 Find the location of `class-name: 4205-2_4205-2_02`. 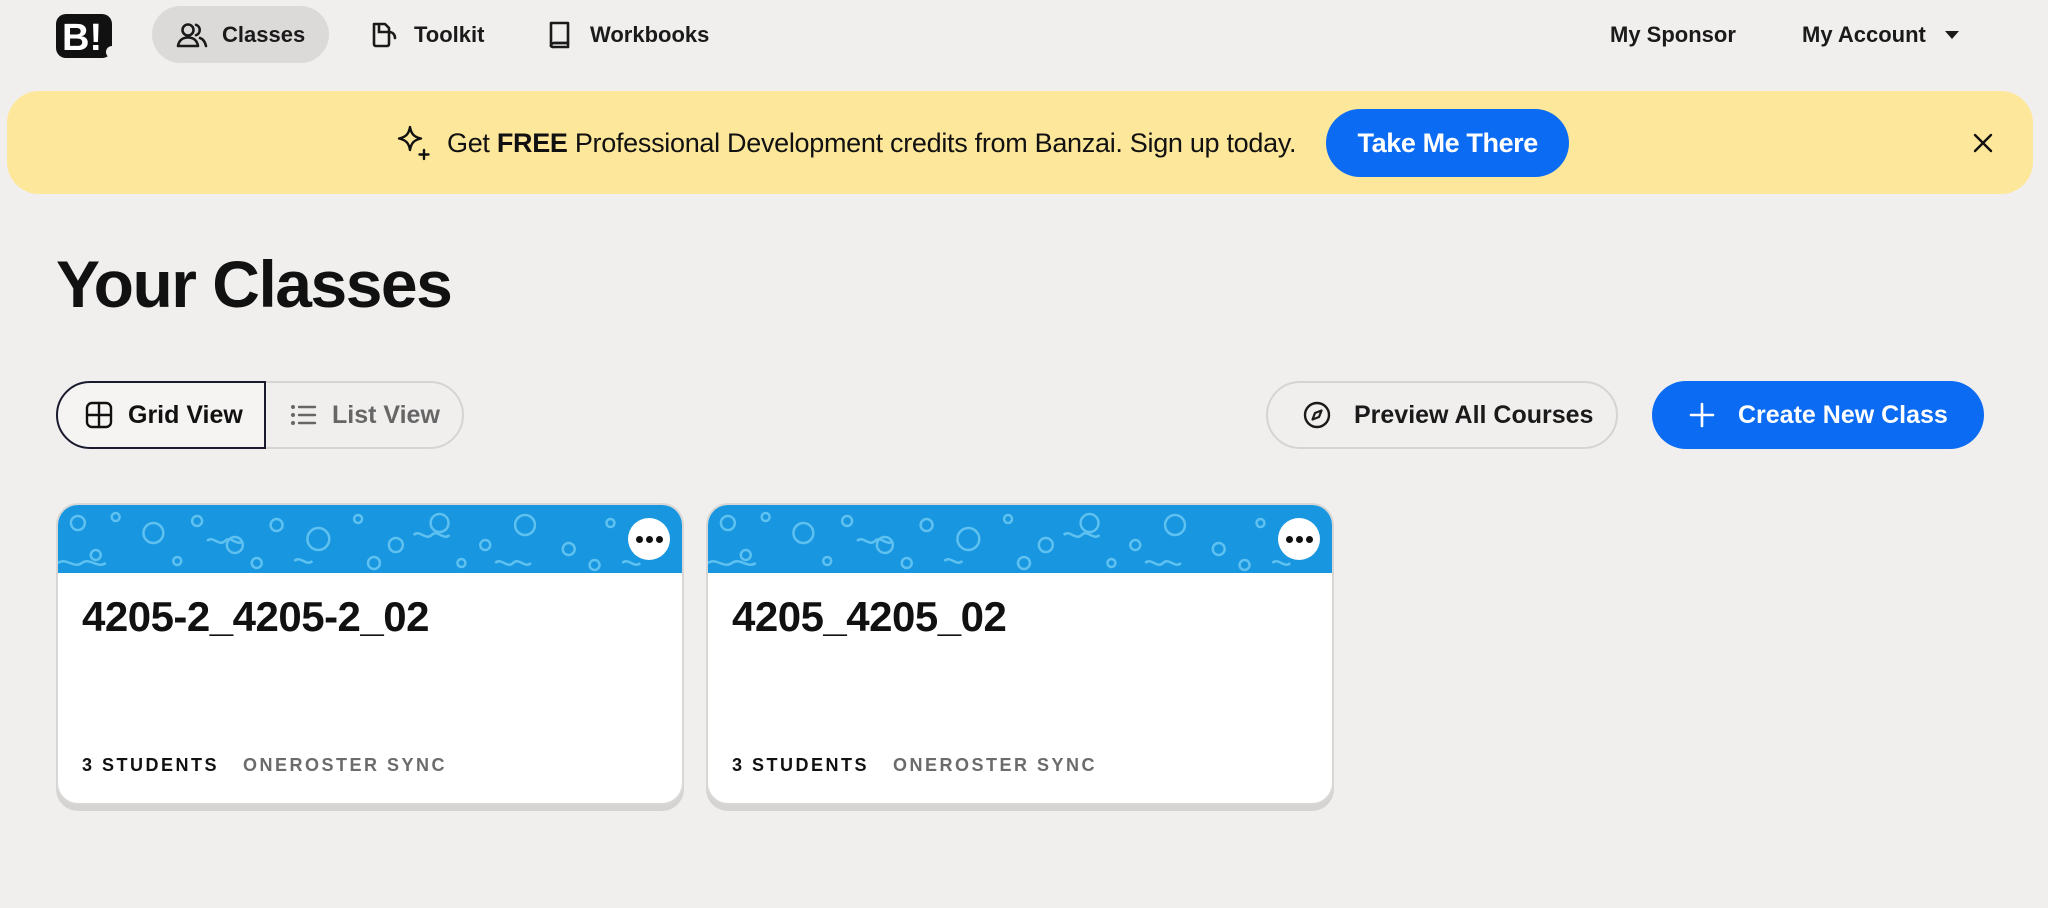

class-name: 4205-2_4205-2_02 is located at coordinates (256, 616).